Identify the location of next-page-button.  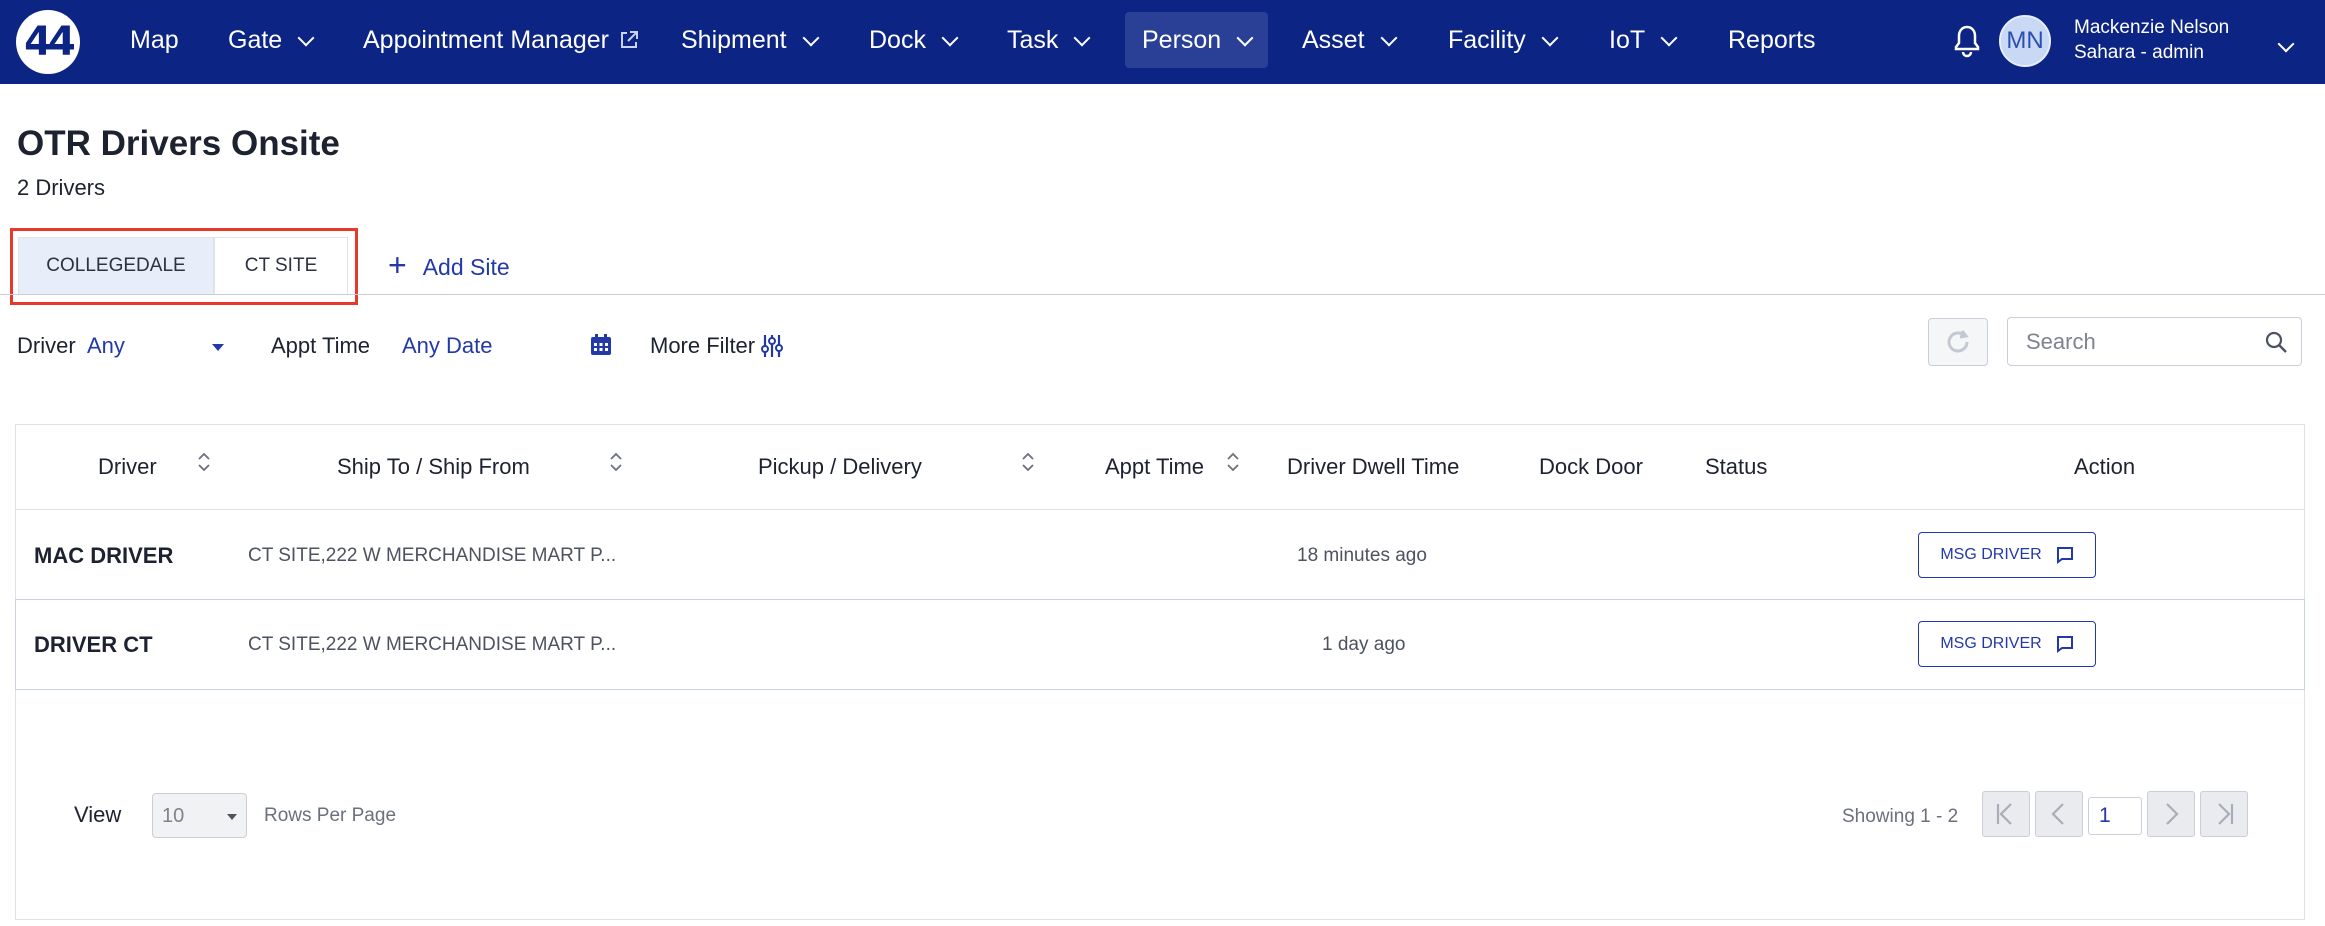
(2171, 814).